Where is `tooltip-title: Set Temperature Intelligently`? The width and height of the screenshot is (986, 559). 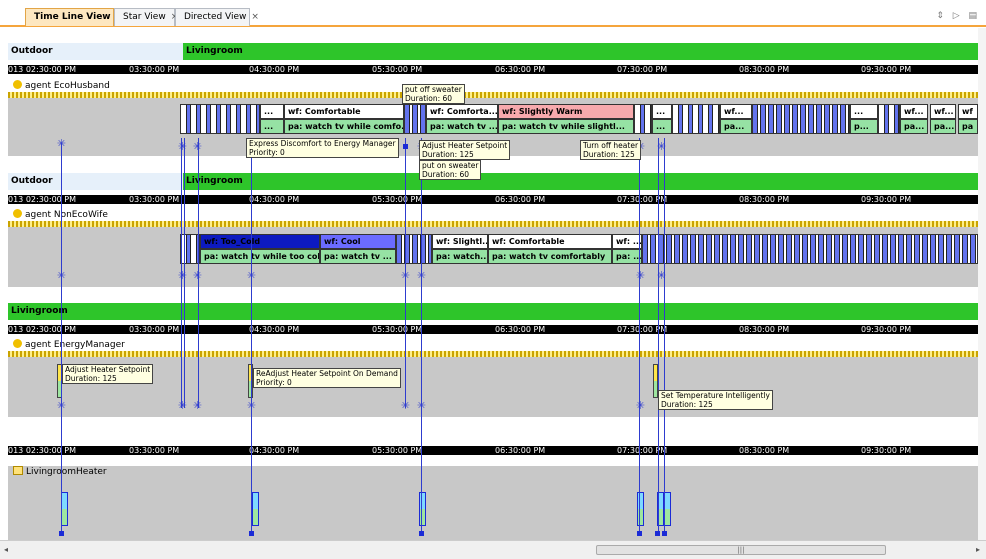 tooltip-title: Set Temperature Intelligently is located at coordinates (715, 395).